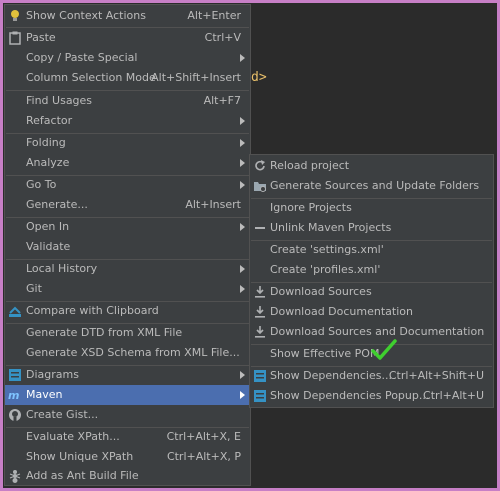 The image size is (500, 491). Describe the element at coordinates (104, 332) in the screenshot. I see `menu-item-label: Generate DTD from XML File` at that location.